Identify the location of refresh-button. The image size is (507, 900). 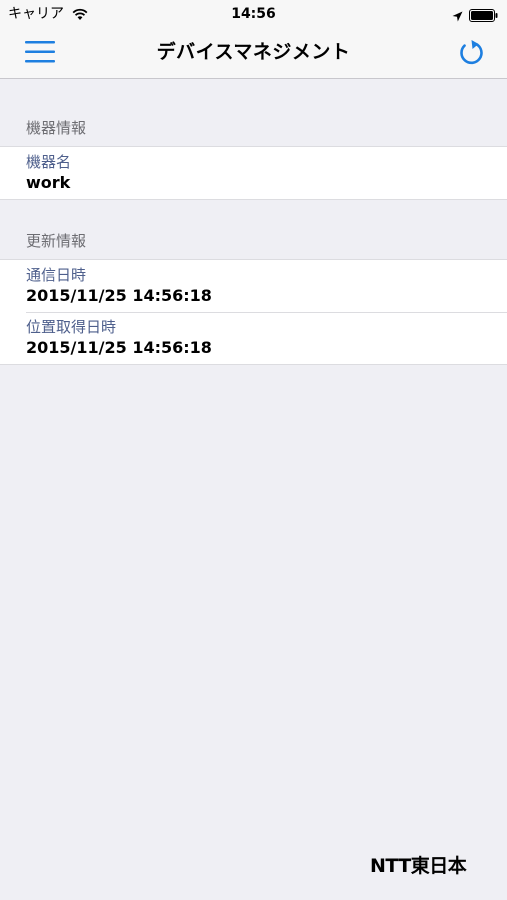
(472, 53).